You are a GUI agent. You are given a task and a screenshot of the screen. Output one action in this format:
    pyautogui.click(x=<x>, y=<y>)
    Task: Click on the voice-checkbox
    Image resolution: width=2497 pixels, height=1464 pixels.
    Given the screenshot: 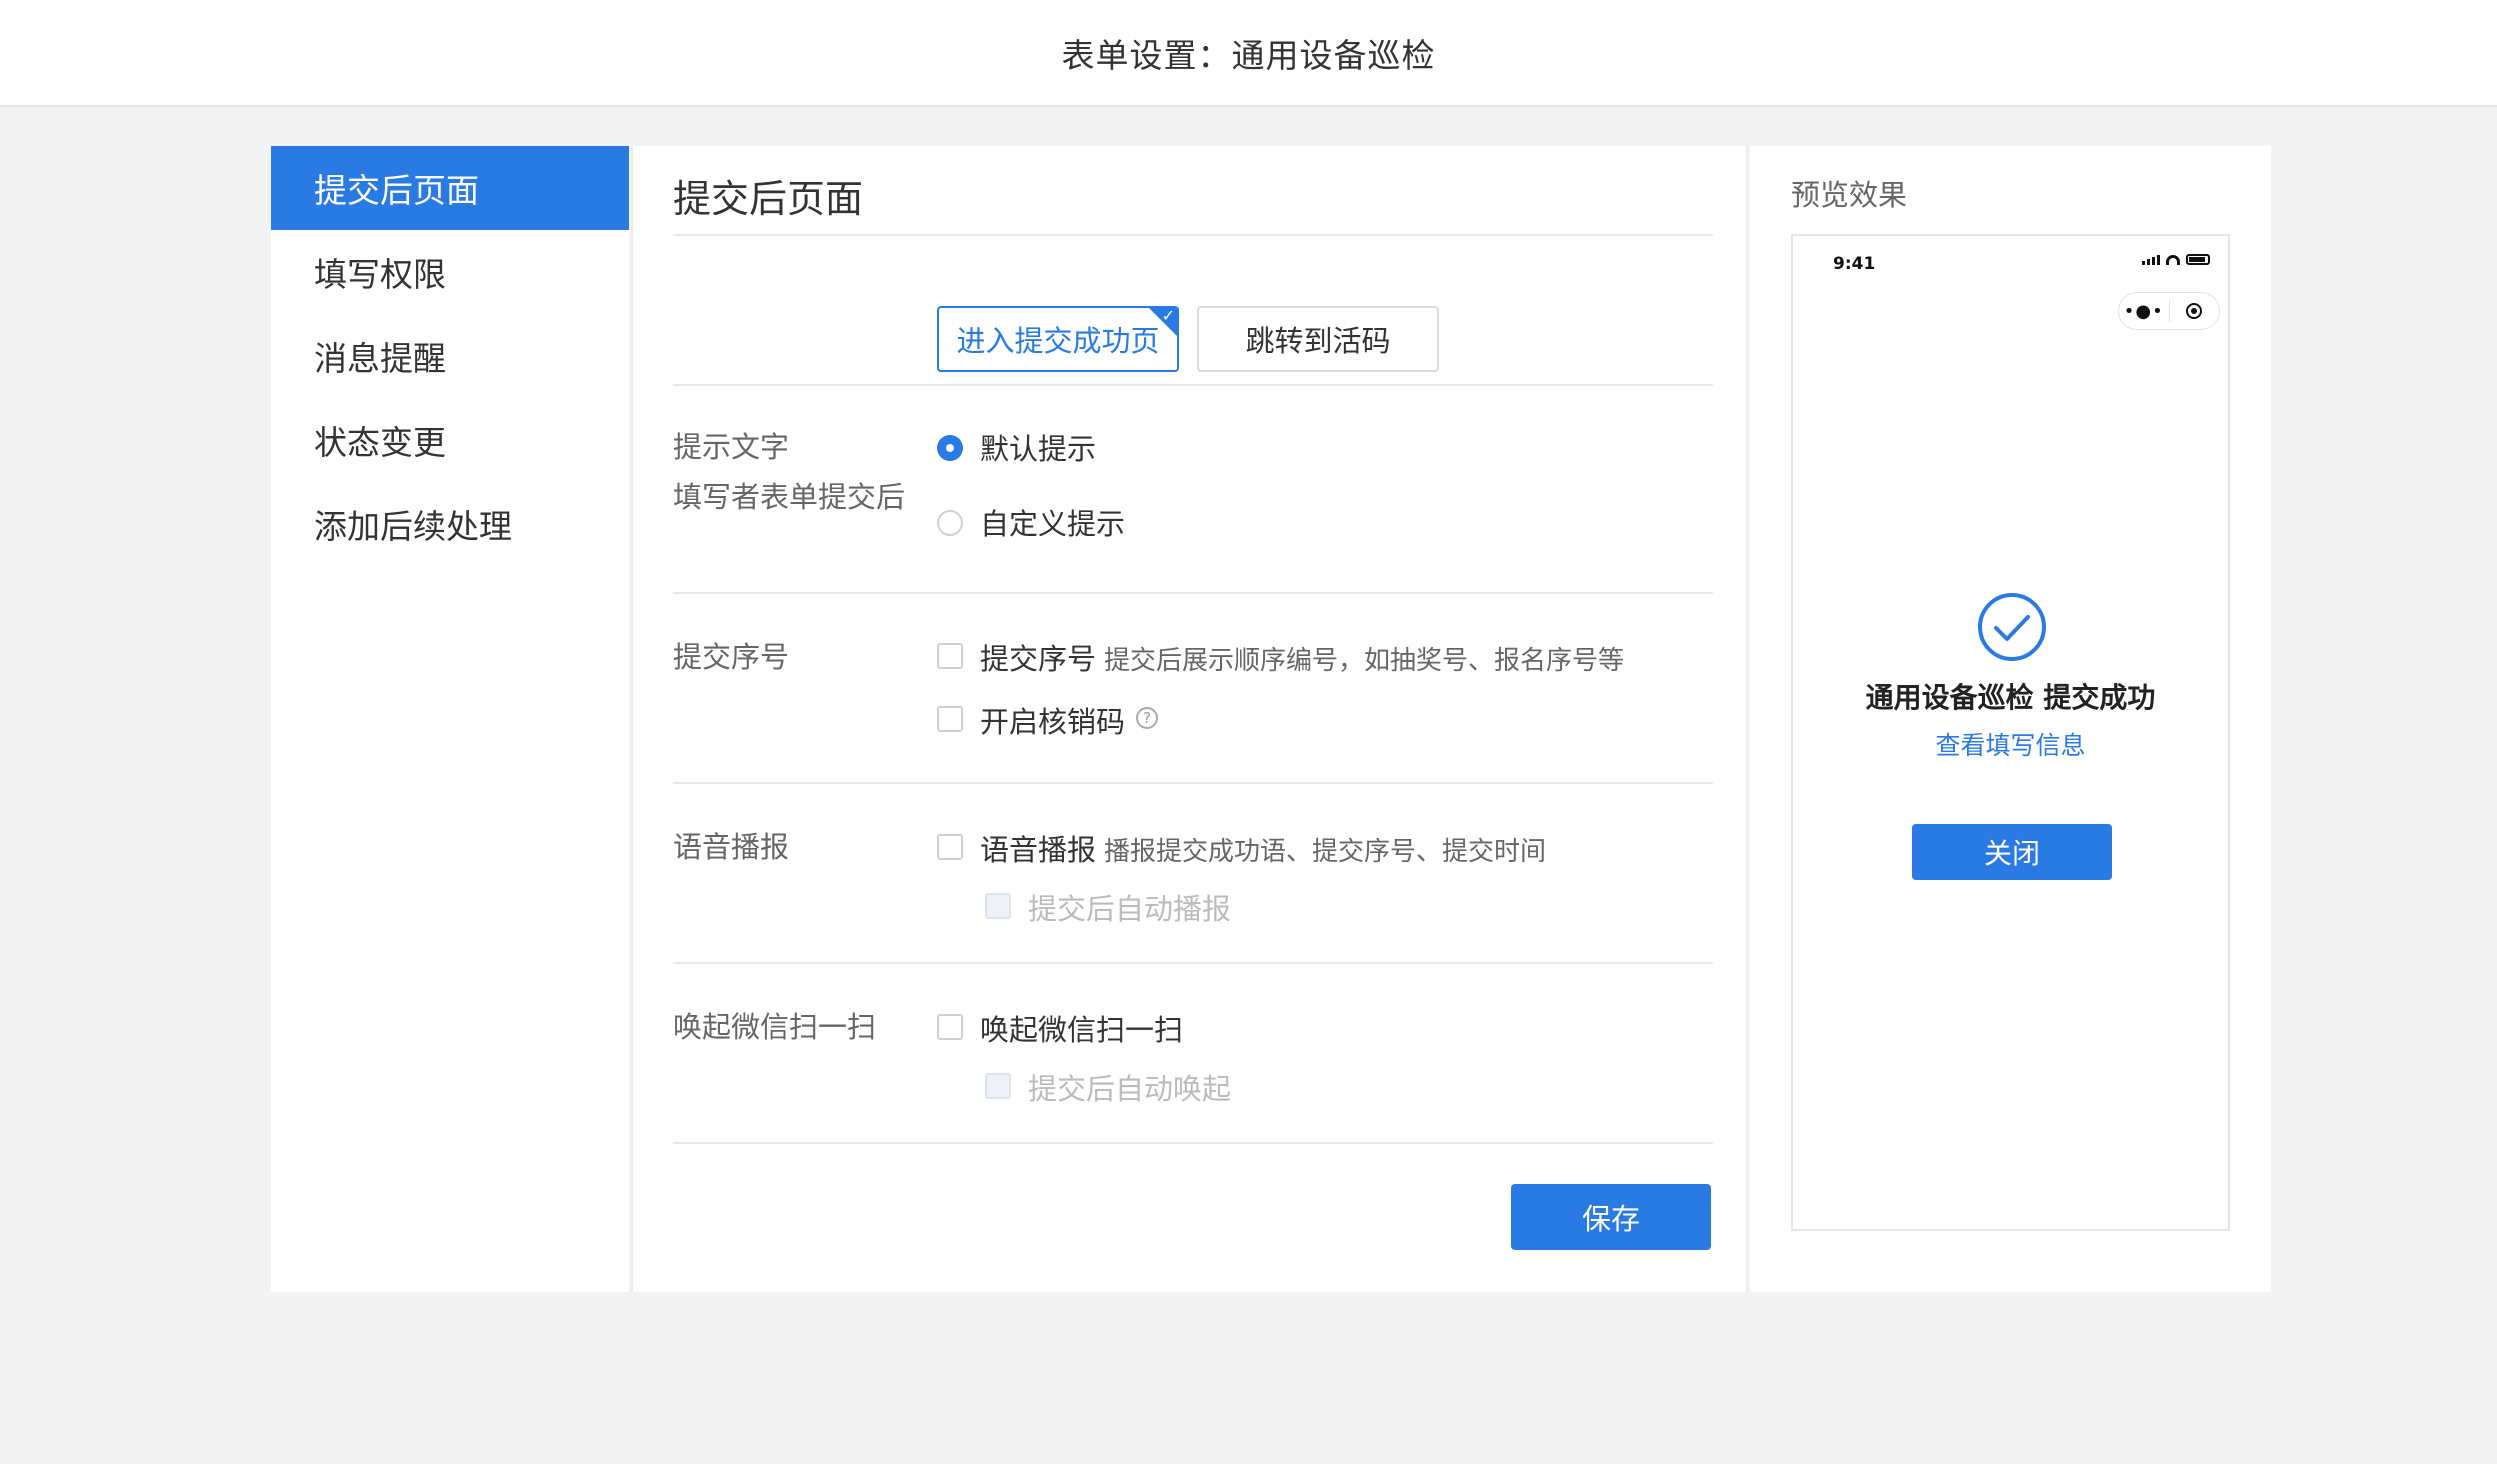 What is the action you would take?
    pyautogui.click(x=950, y=847)
    